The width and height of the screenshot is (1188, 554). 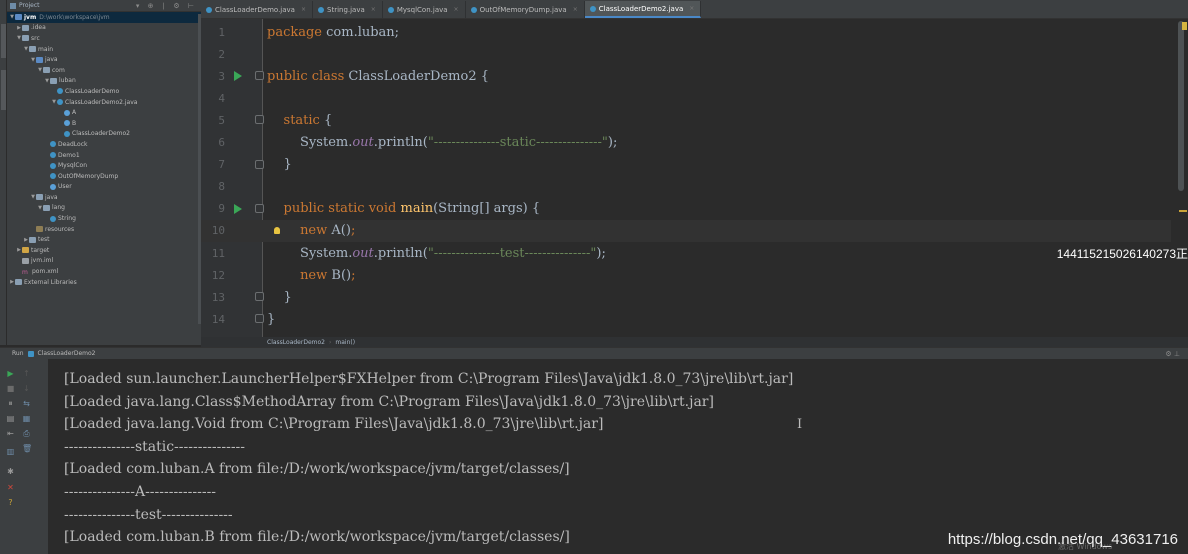 What do you see at coordinates (1172, 354) in the screenshot?
I see `gear-icon: ⚙ ⊥` at bounding box center [1172, 354].